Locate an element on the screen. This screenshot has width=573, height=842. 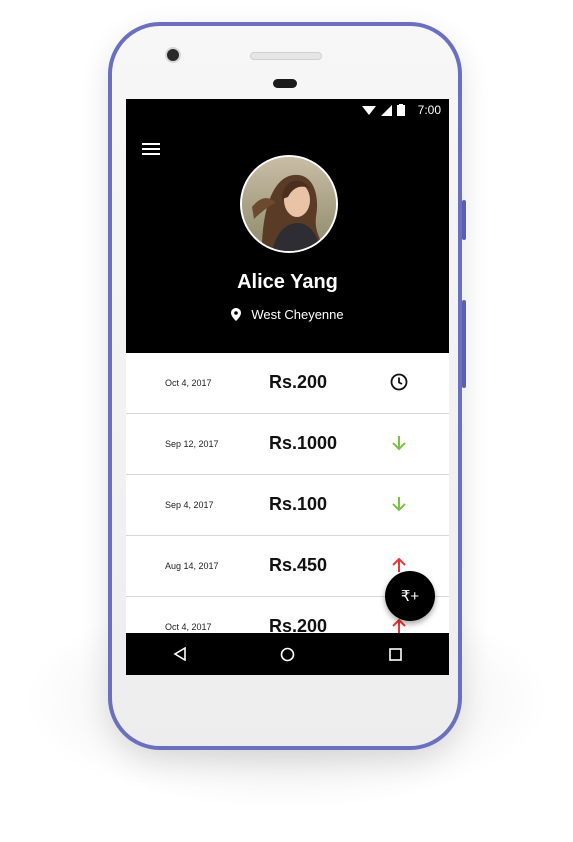
status-icons is located at coordinates (383, 110).